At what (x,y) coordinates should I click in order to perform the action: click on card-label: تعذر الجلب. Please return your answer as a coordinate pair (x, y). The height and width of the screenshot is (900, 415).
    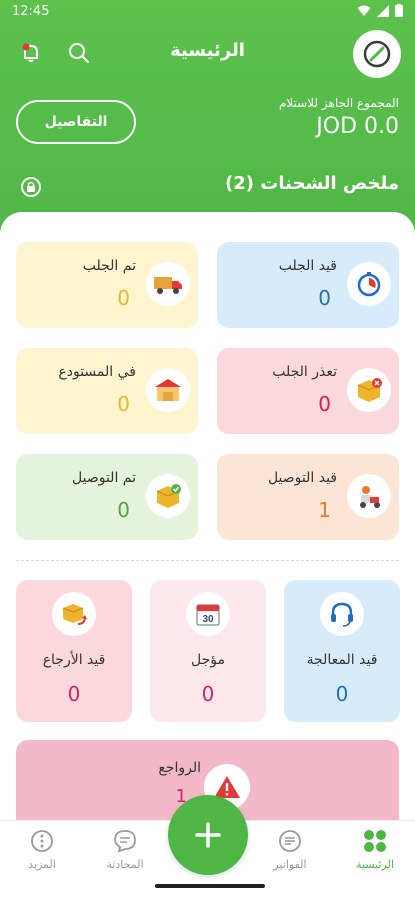
    Looking at the image, I should click on (304, 372).